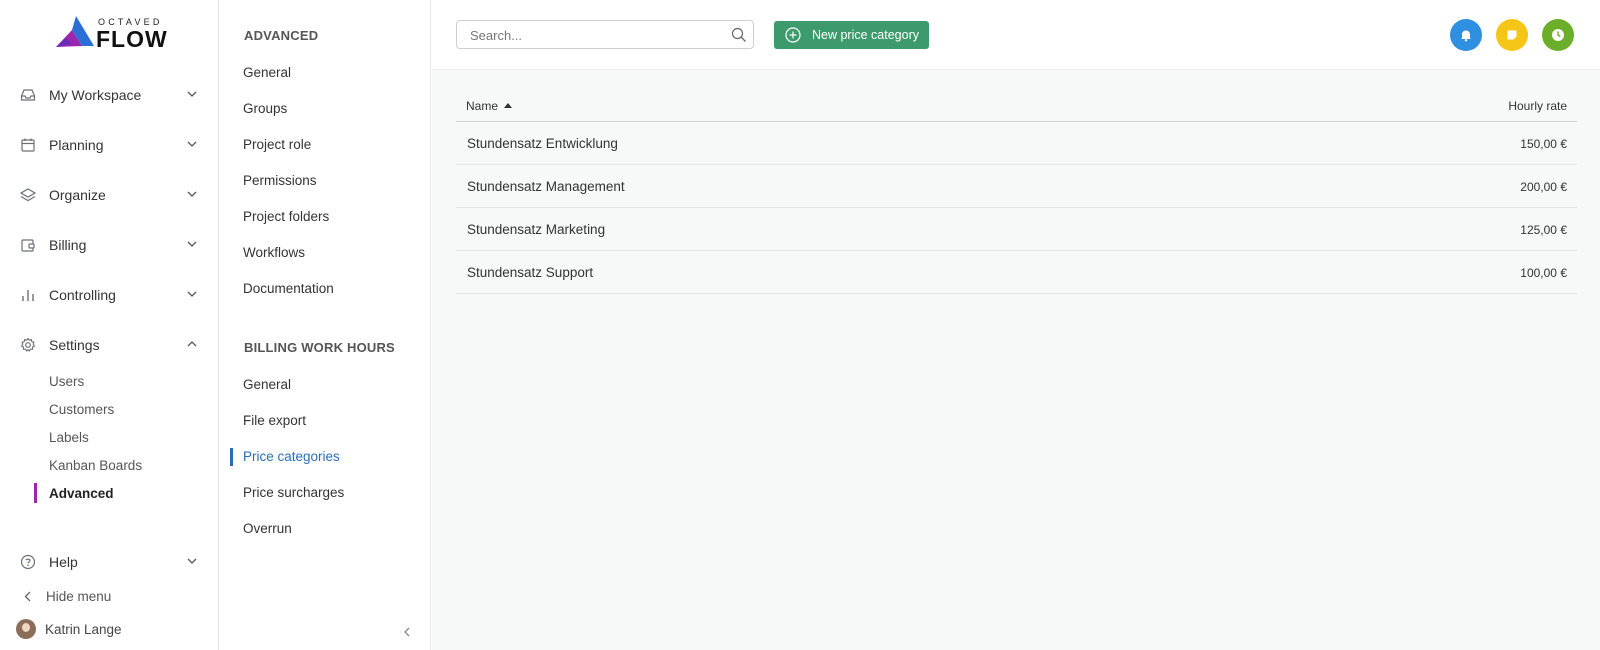 This screenshot has width=1600, height=650. I want to click on menu-item-price-surcharges: Price surcharges, so click(293, 492).